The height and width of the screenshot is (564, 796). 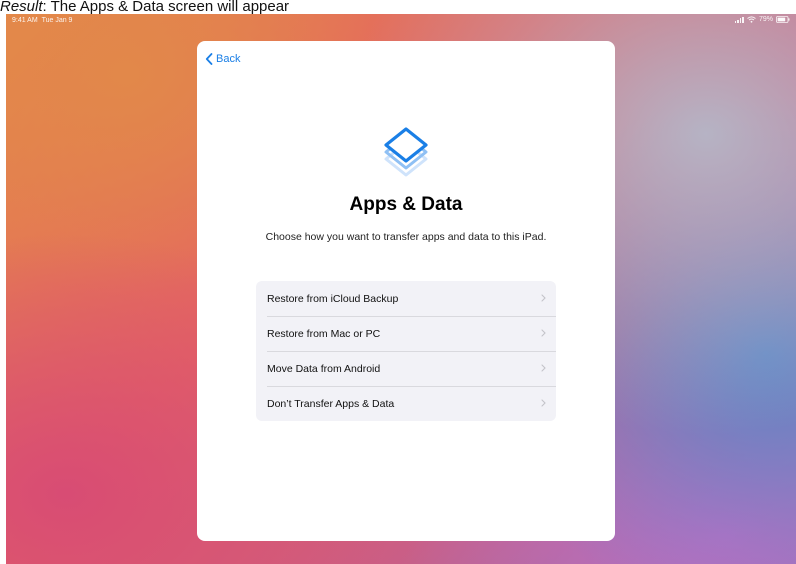 What do you see at coordinates (324, 333) in the screenshot?
I see `option-label: Restore from Mac or PC` at bounding box center [324, 333].